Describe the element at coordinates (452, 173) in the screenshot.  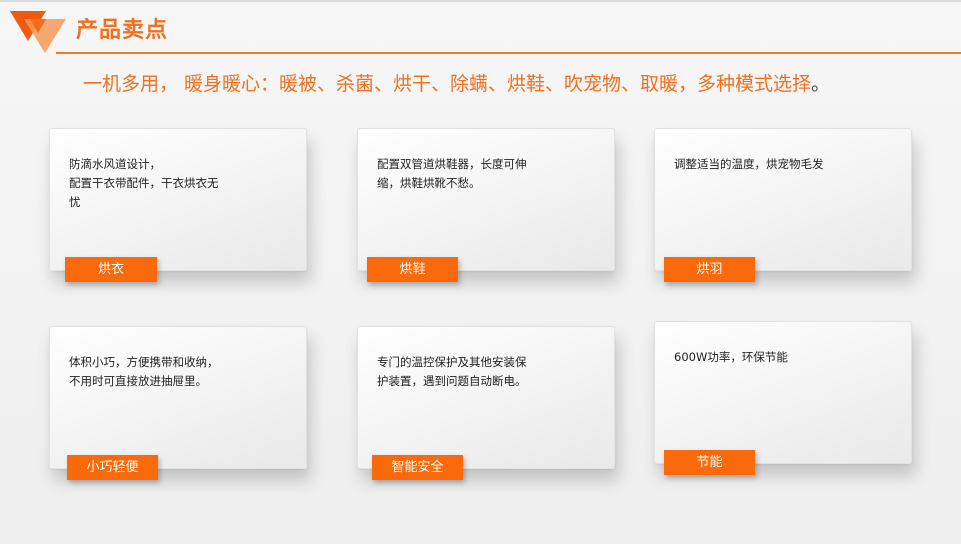
I see `feature-card-description: 配置双管道烘鞋器，长度可伸 缩，烘鞋烘靴不愁。` at that location.